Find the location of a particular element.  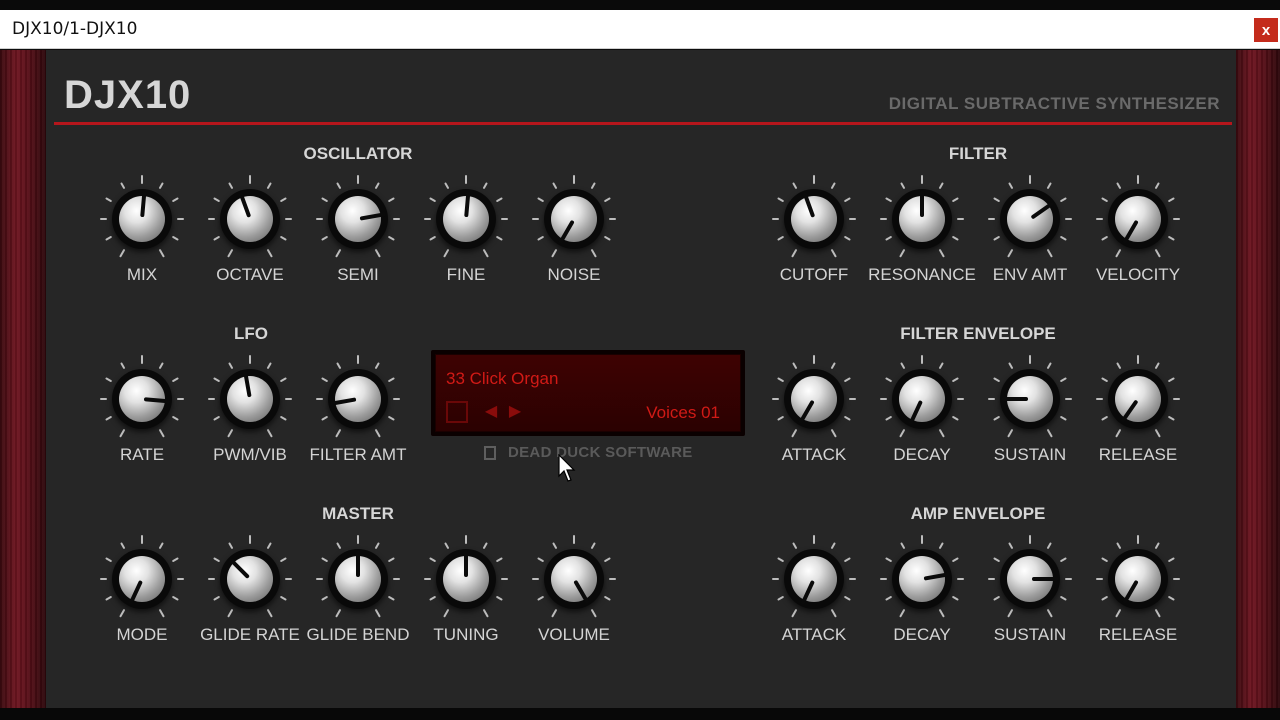

section-title-filter-envelope: FILTER ENVELOPE is located at coordinates (978, 333).